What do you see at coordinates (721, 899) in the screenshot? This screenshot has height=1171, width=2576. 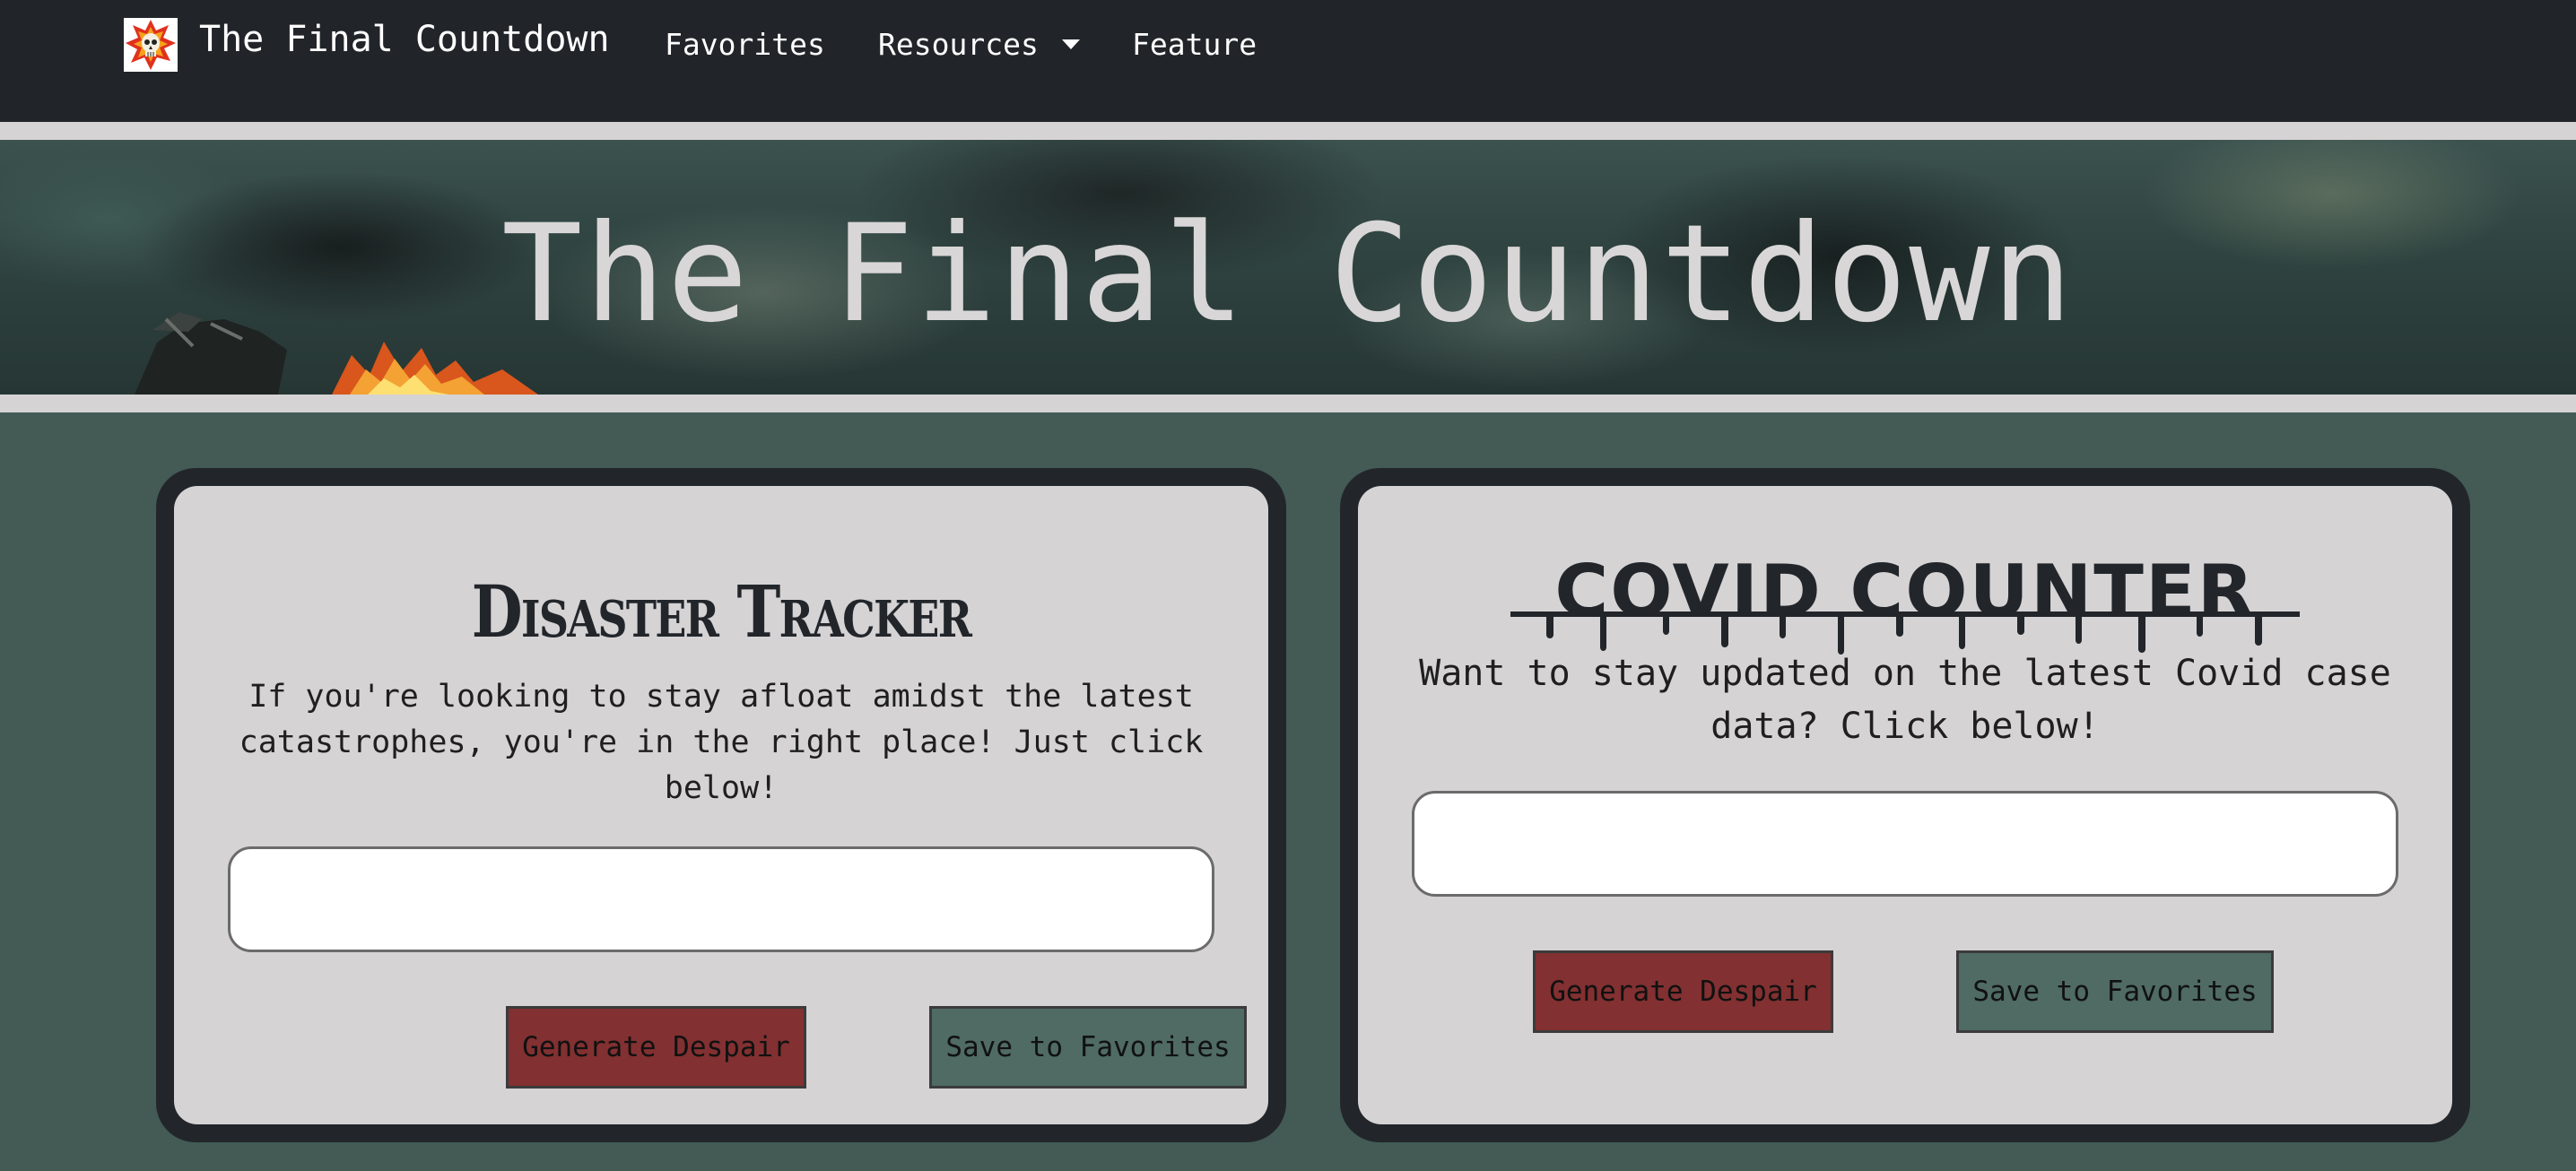 I see `disaster-output-field` at bounding box center [721, 899].